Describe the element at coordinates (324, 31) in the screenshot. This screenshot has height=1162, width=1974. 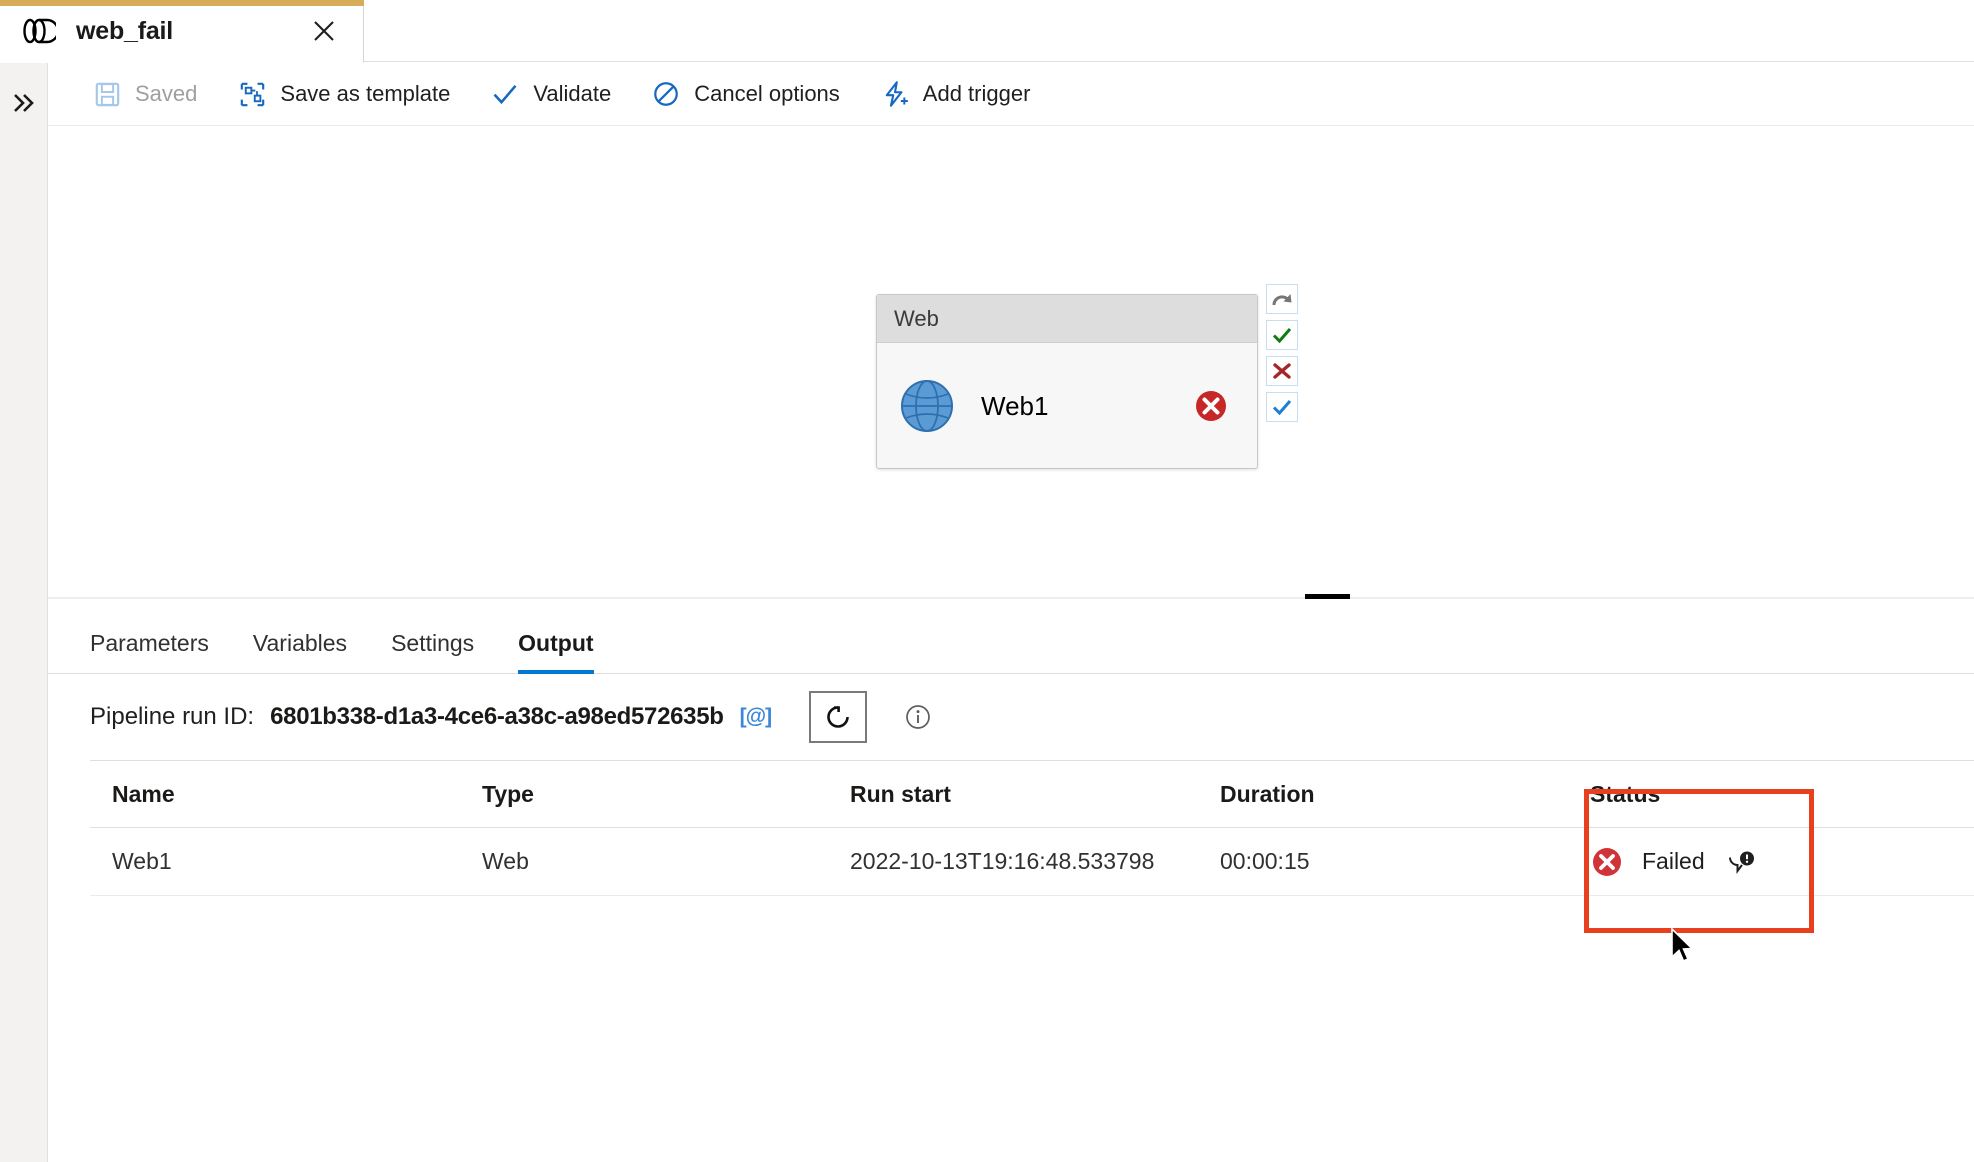
I see `close-icon` at that location.